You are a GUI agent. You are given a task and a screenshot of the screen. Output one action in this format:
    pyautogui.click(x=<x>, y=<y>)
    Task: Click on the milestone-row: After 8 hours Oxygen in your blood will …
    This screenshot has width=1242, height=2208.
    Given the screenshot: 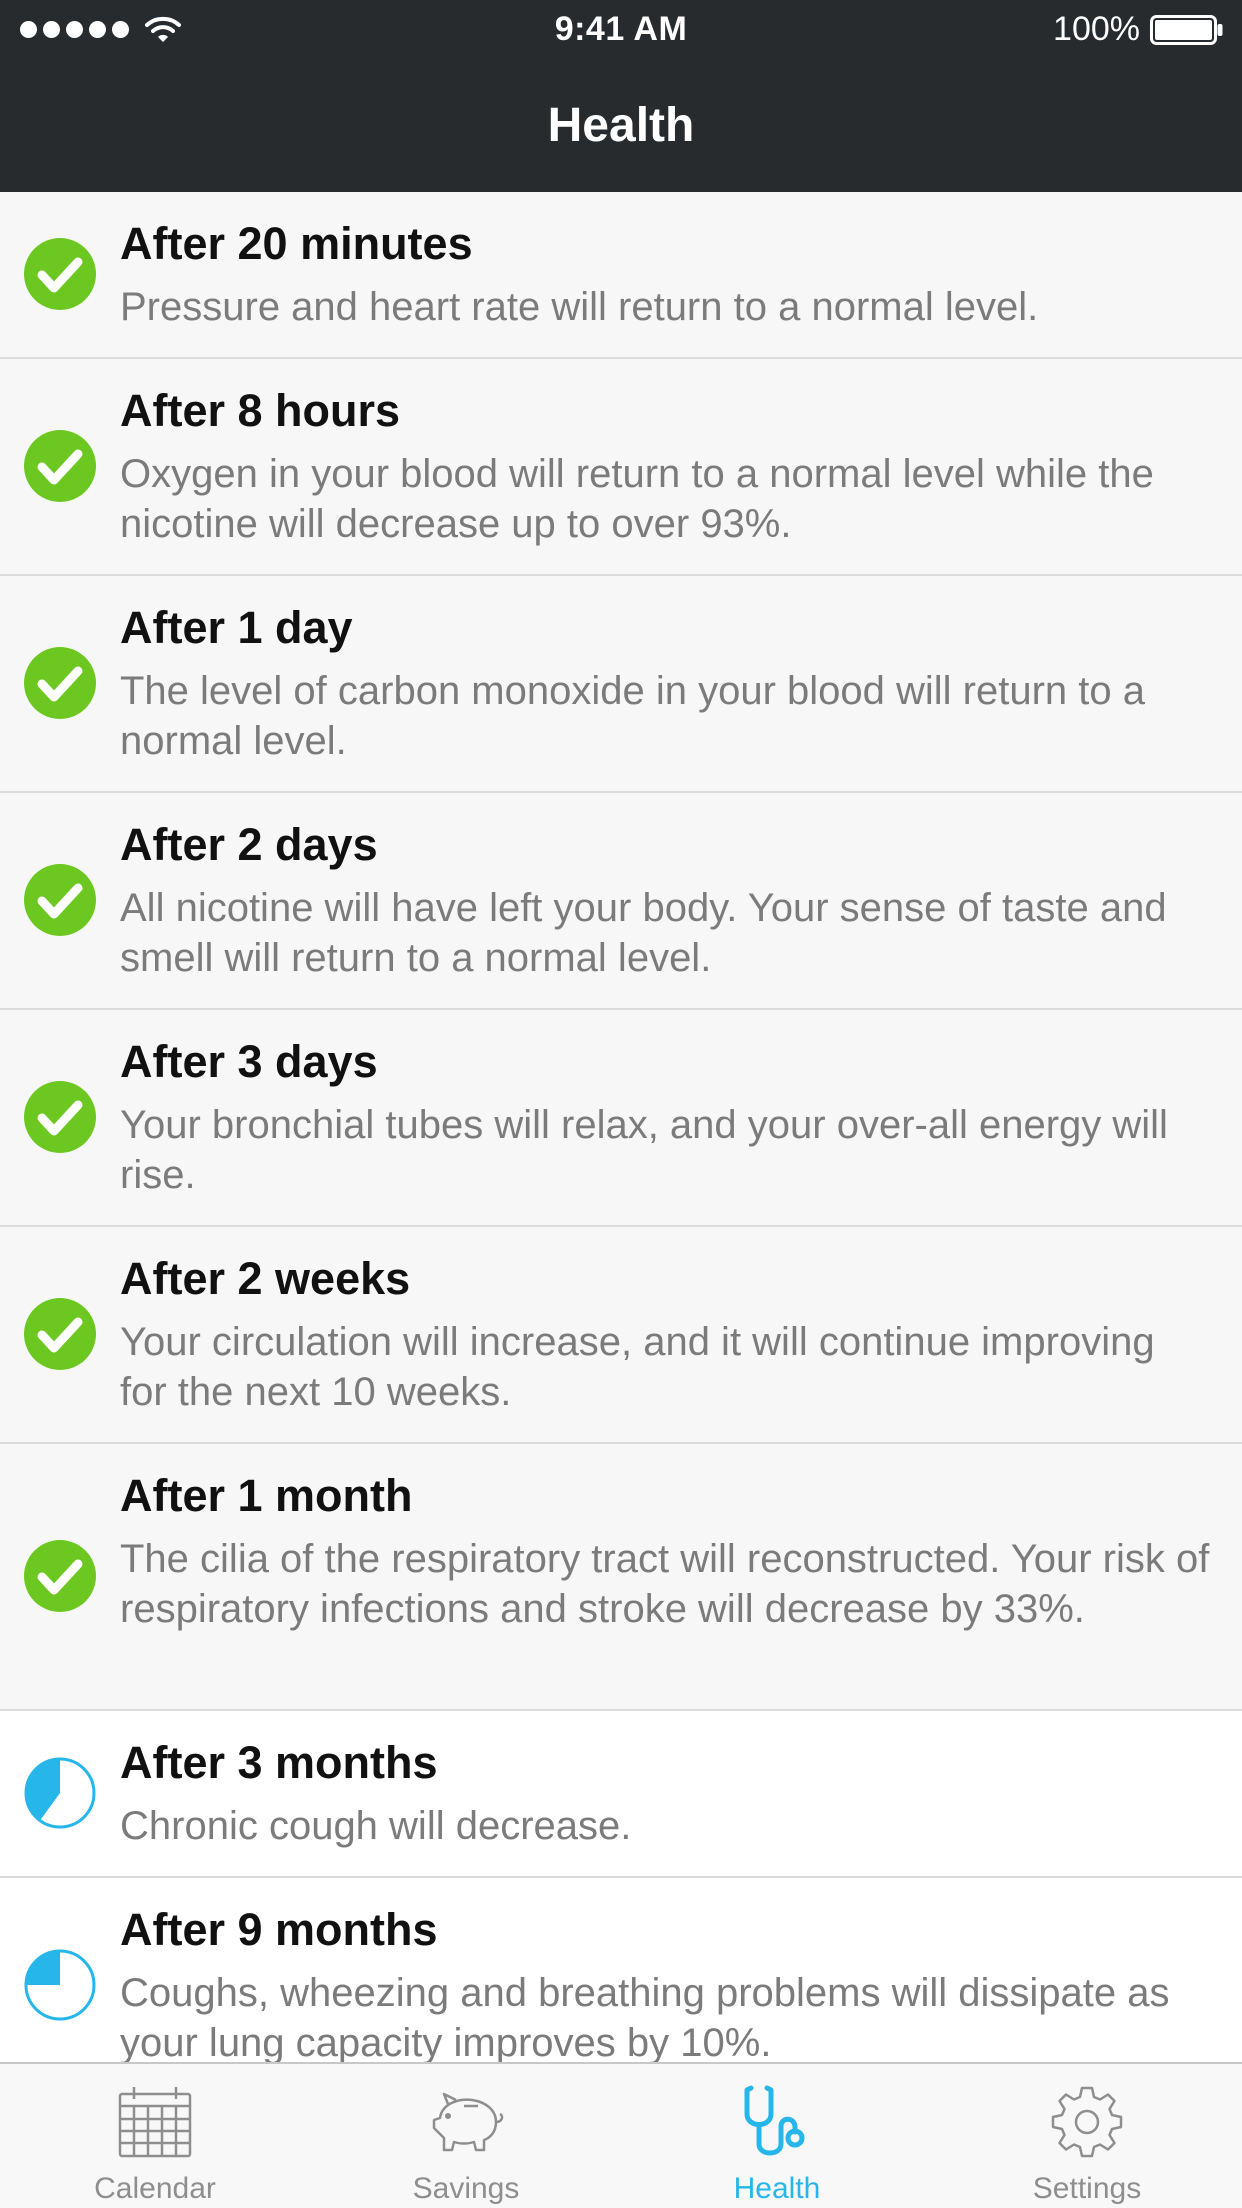 What is the action you would take?
    pyautogui.click(x=621, y=467)
    